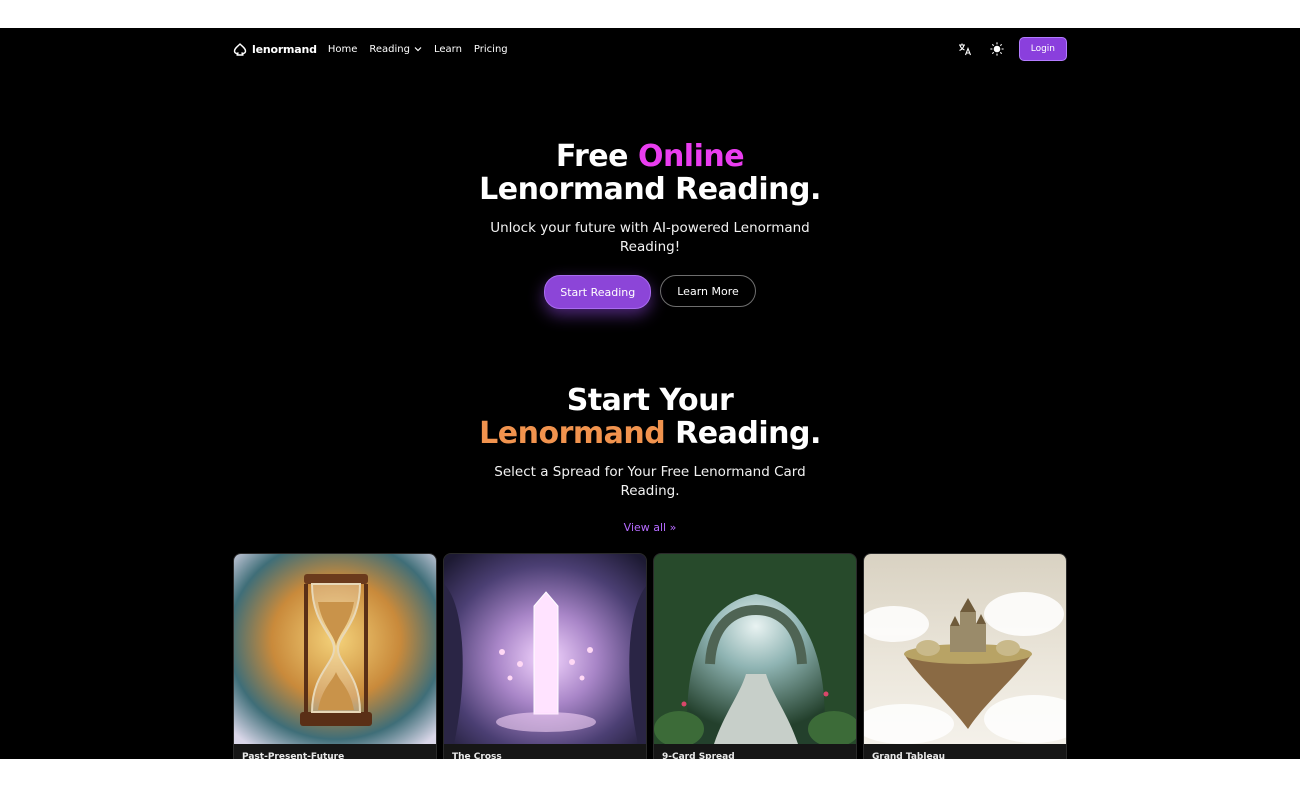 This screenshot has height=788, width=1300. I want to click on brand-logo: lenormand, so click(275, 49).